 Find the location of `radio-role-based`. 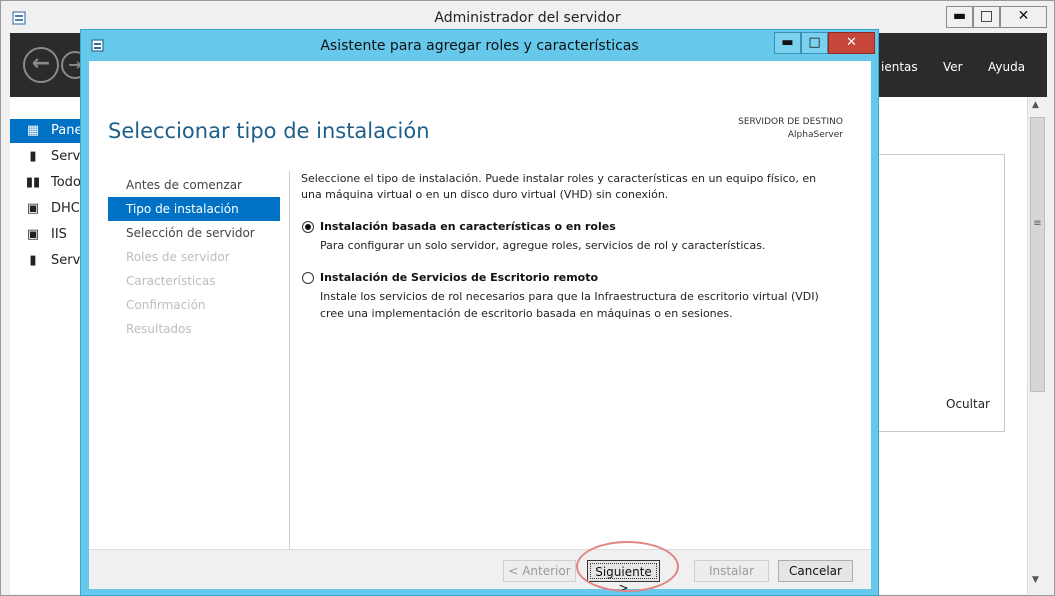

radio-role-based is located at coordinates (308, 227).